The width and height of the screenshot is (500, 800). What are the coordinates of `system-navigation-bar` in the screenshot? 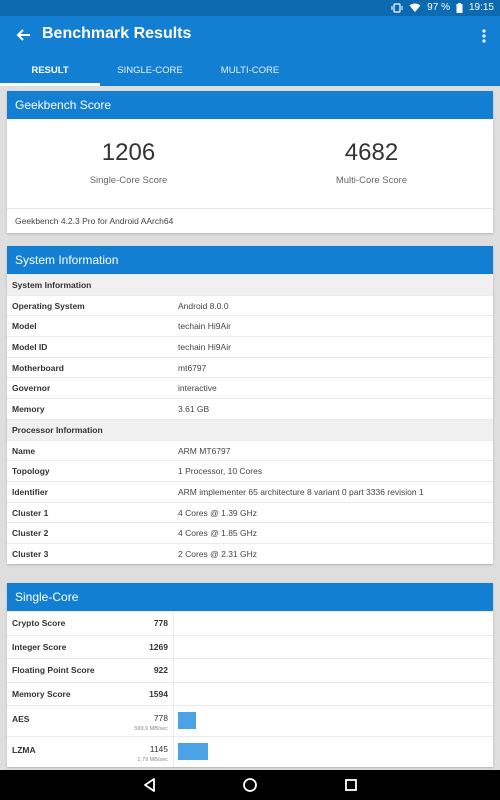 It's located at (250, 785).